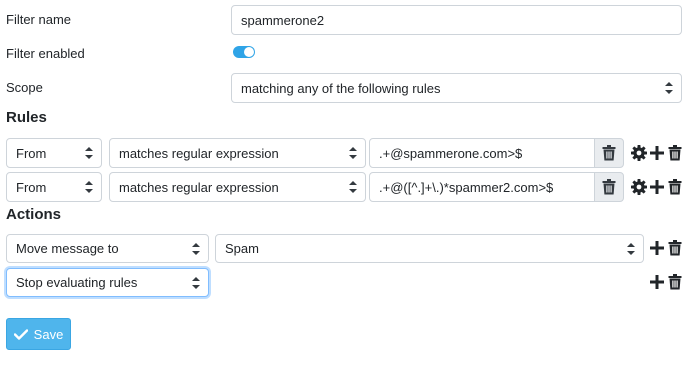 This screenshot has height=370, width=690. Describe the element at coordinates (242, 248) in the screenshot. I see `action-1-target-value: Spam` at that location.